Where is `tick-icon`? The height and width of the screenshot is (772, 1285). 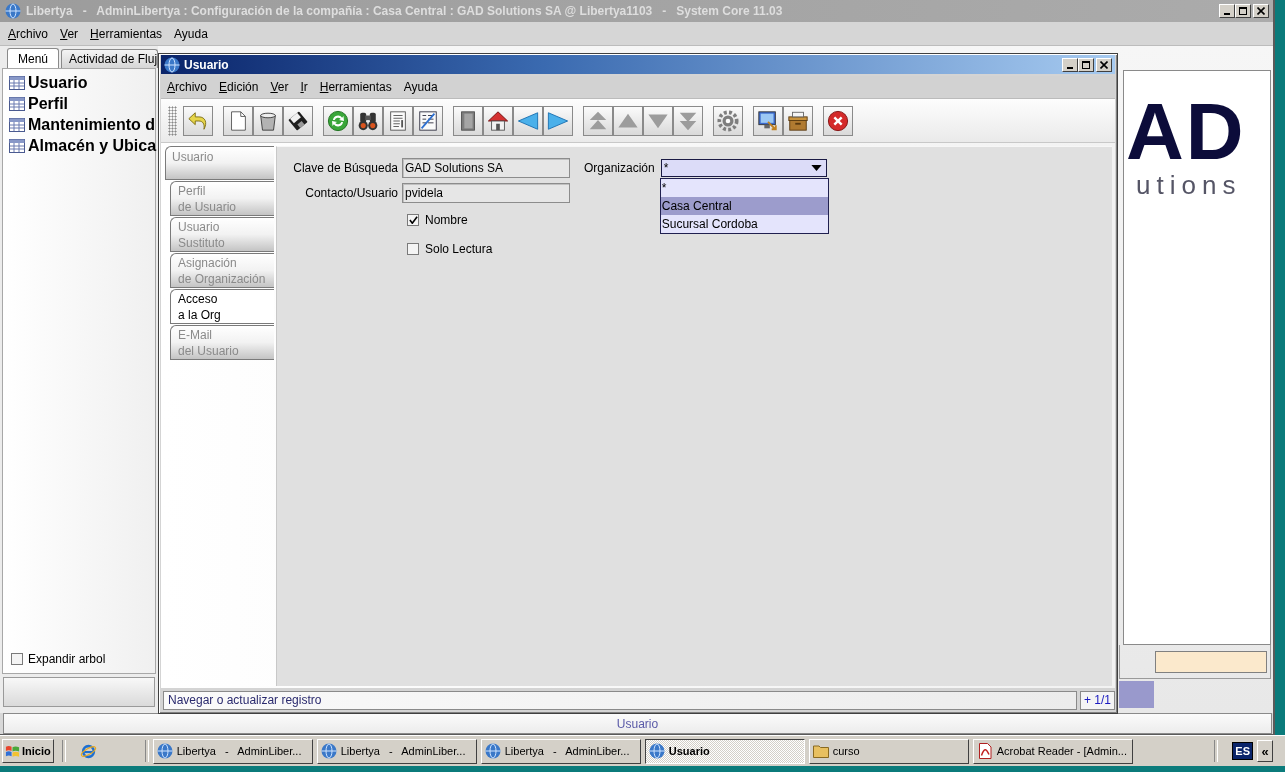 tick-icon is located at coordinates (413, 220).